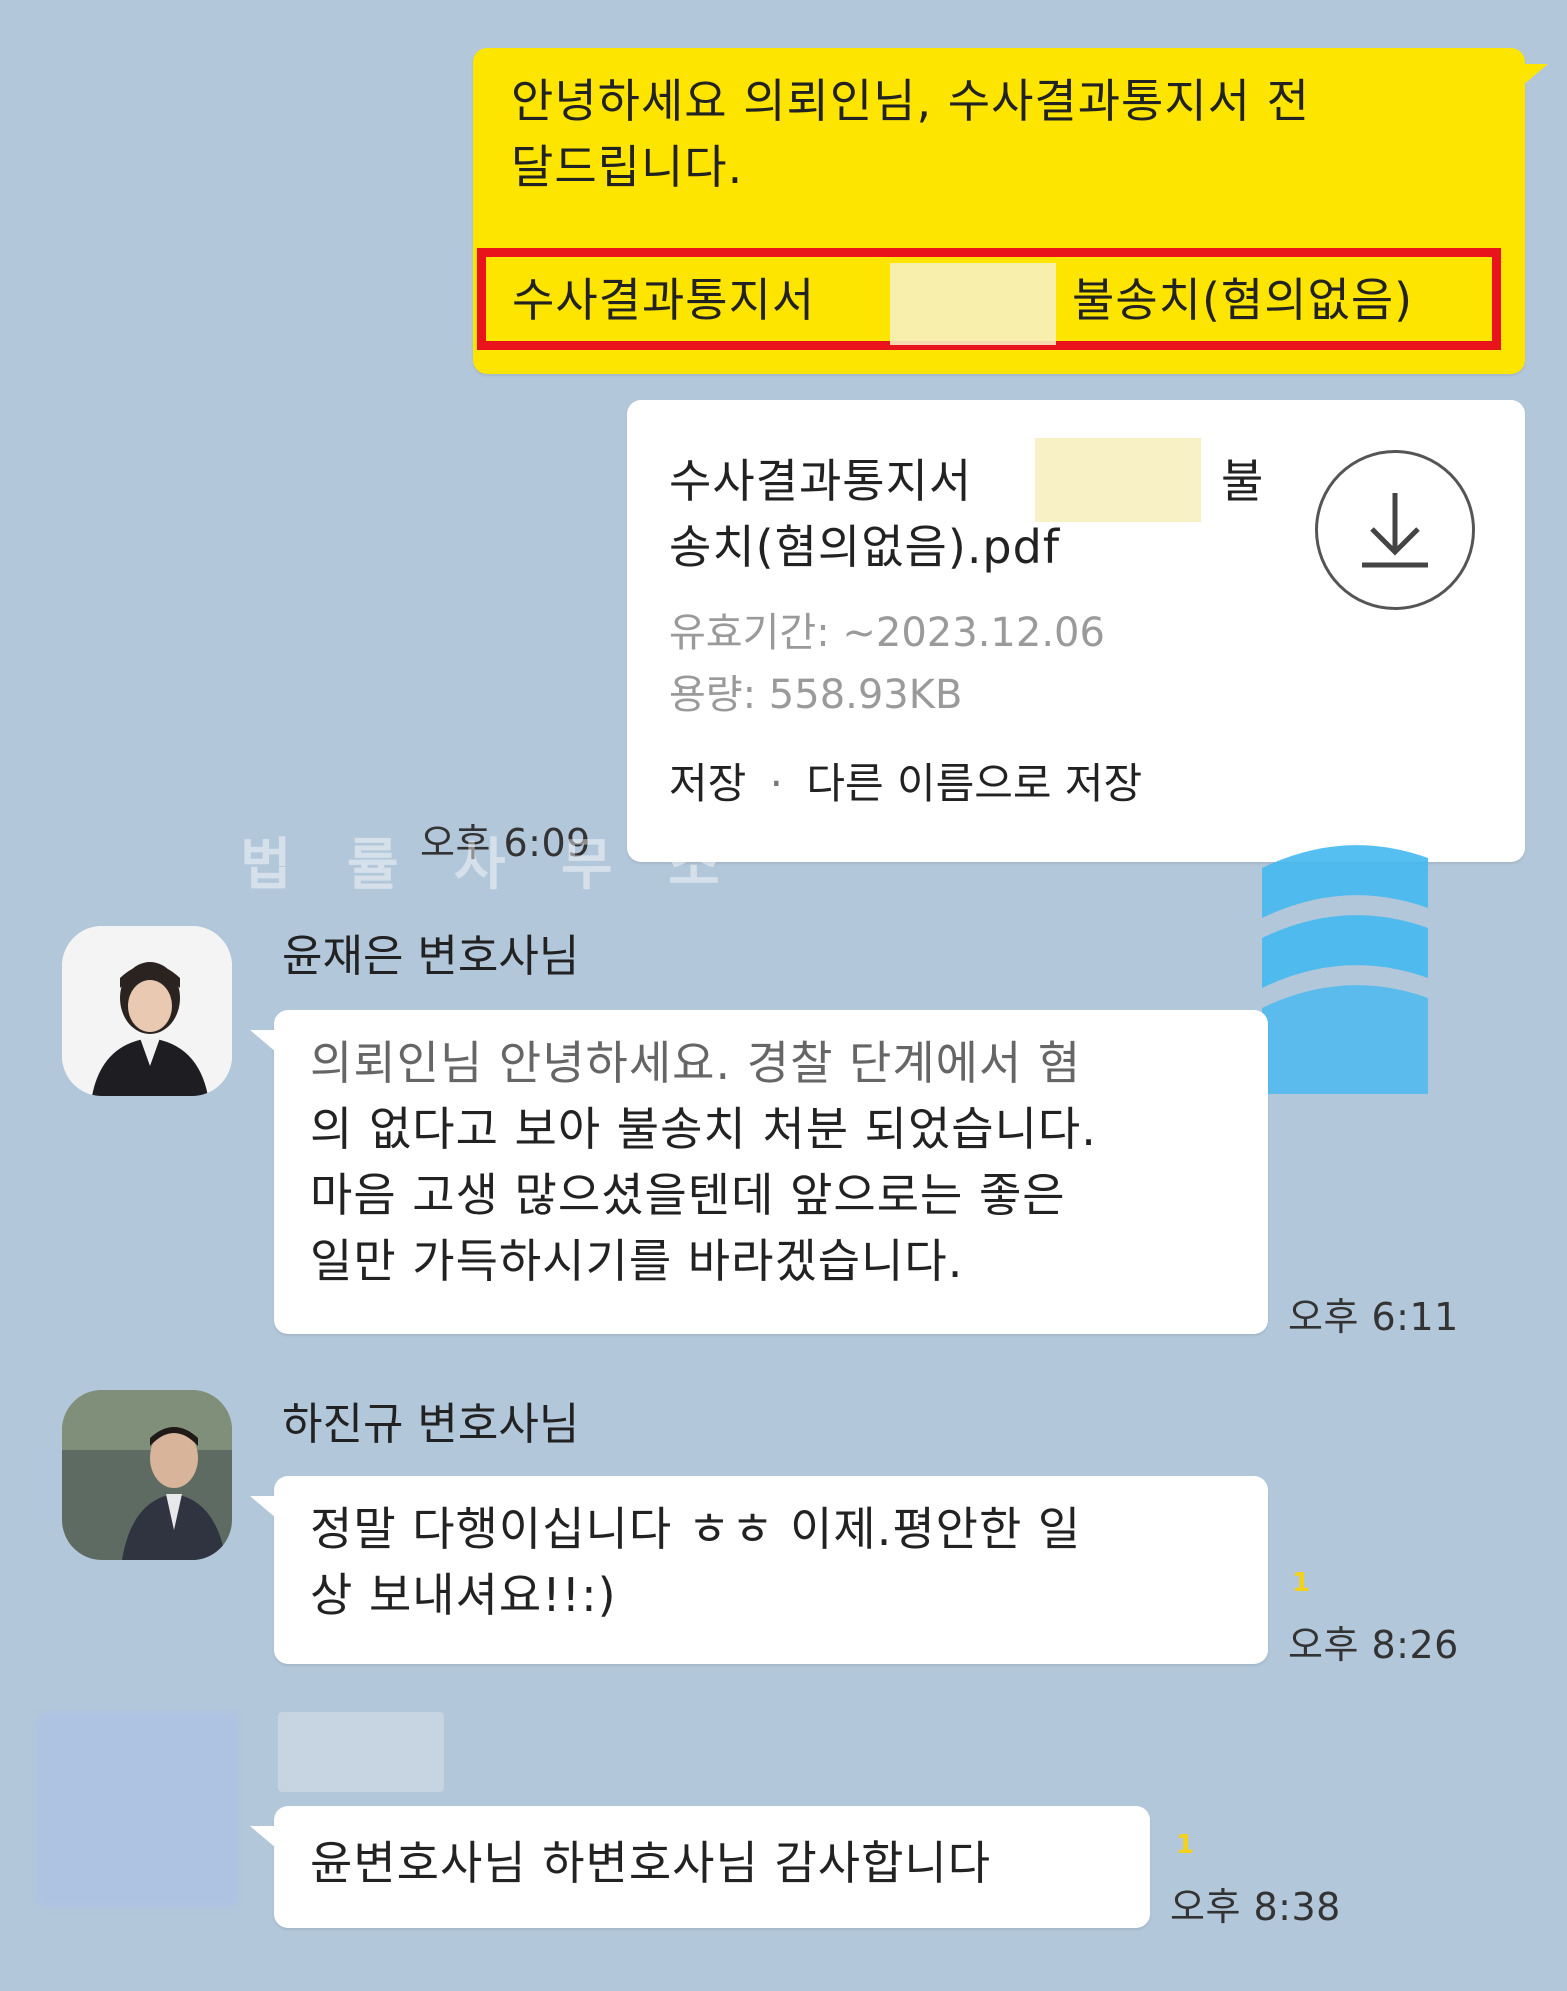  Describe the element at coordinates (696, 1529) in the screenshot. I see `message-text-line: 정말 다행이십니다 ㅎㅎ 이제.평안한 일` at that location.